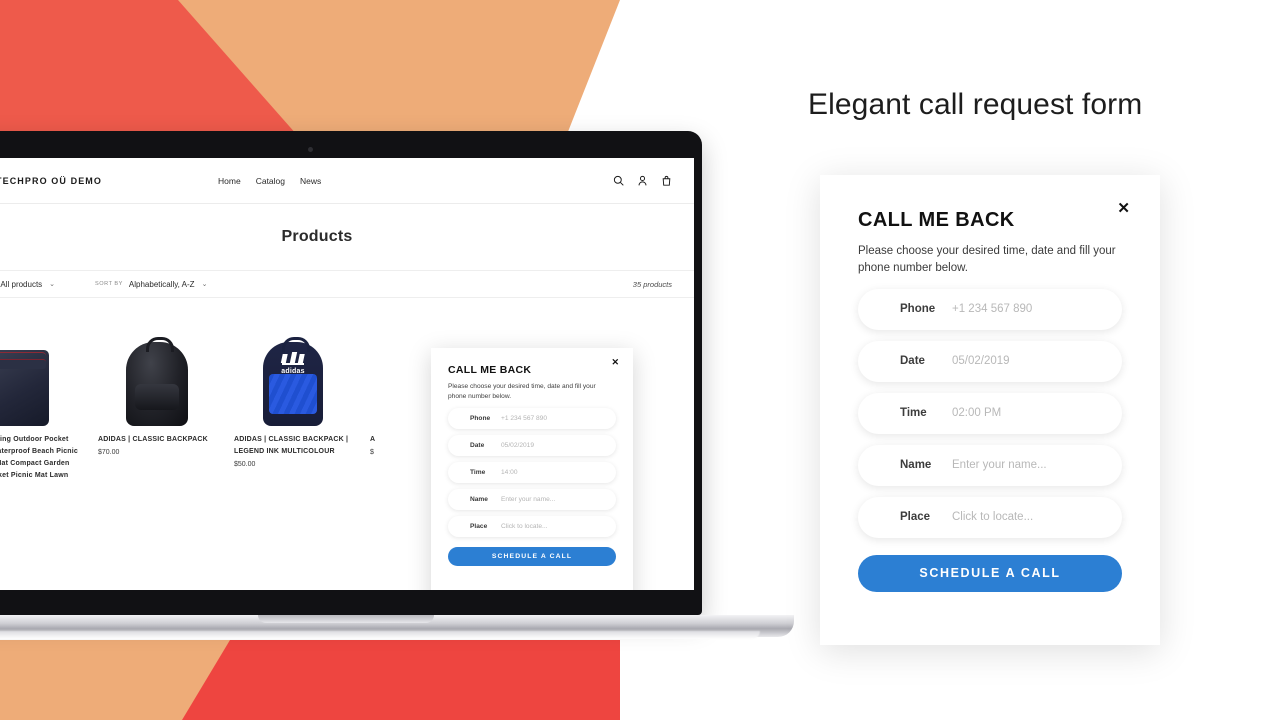 The height and width of the screenshot is (720, 1280). Describe the element at coordinates (509, 472) in the screenshot. I see `time-value: 14:00` at that location.